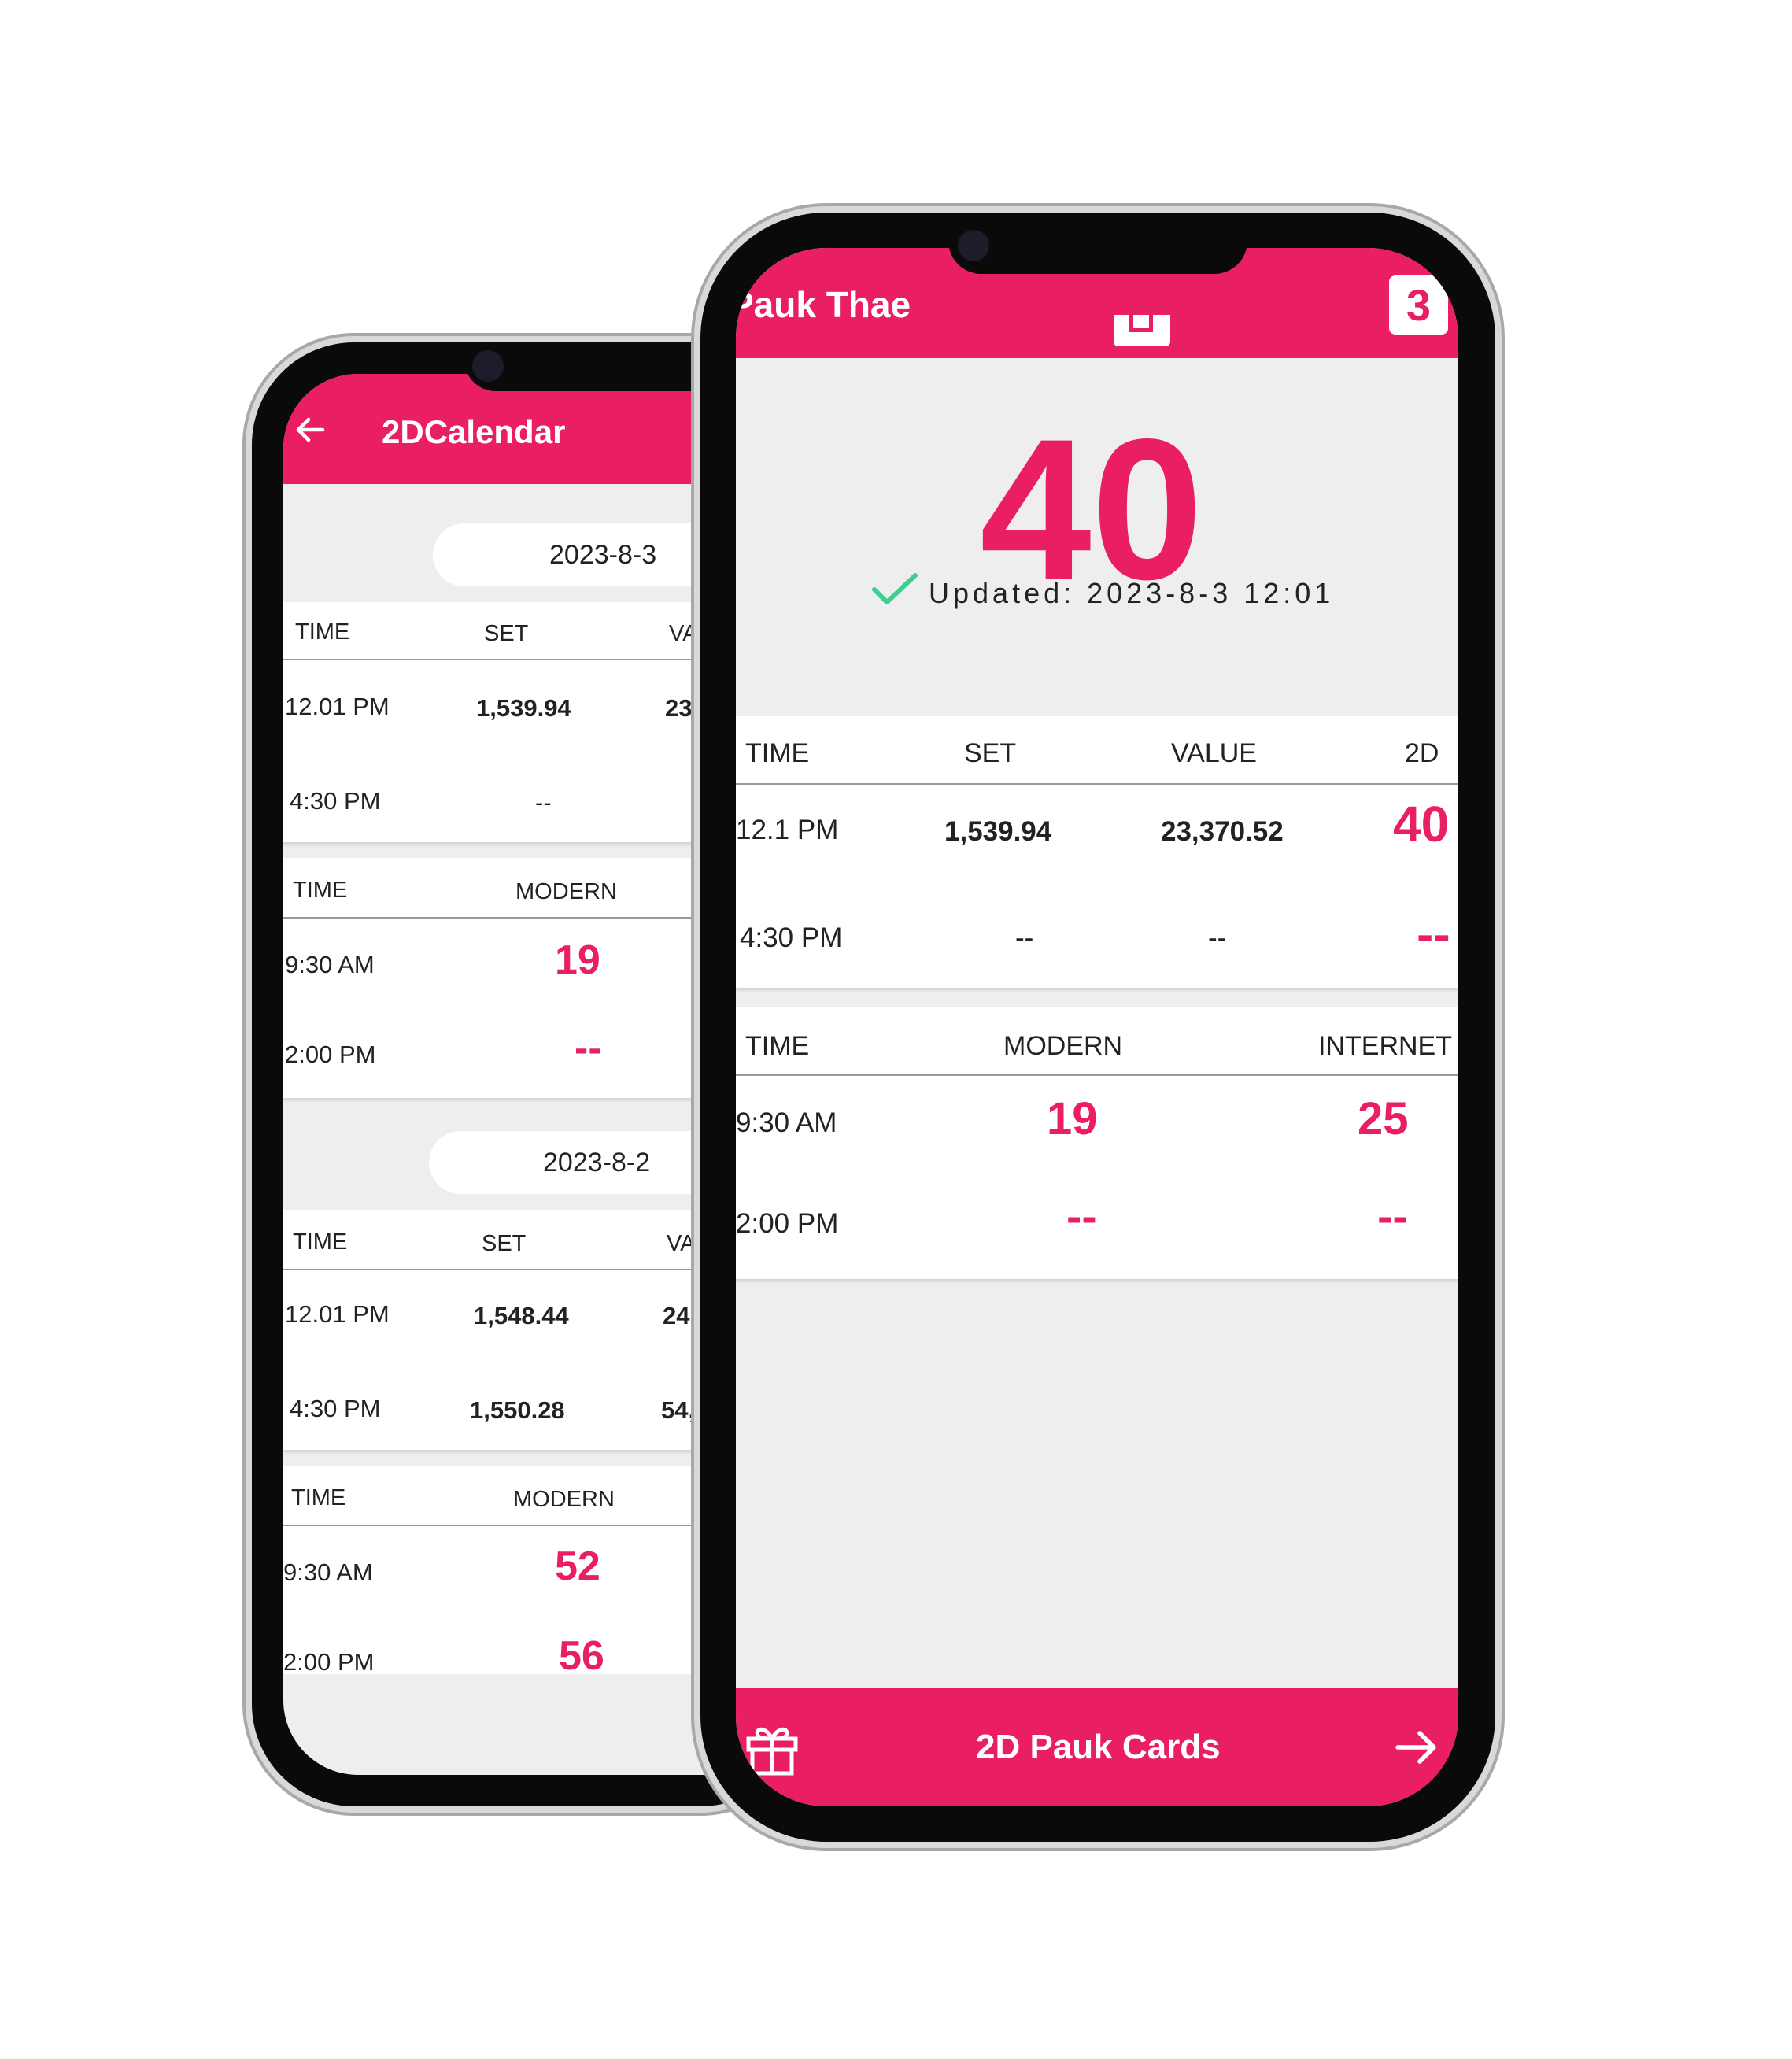 This screenshot has height=2059, width=1792. What do you see at coordinates (1222, 831) in the screenshot?
I see `row-value: 23,370.52` at bounding box center [1222, 831].